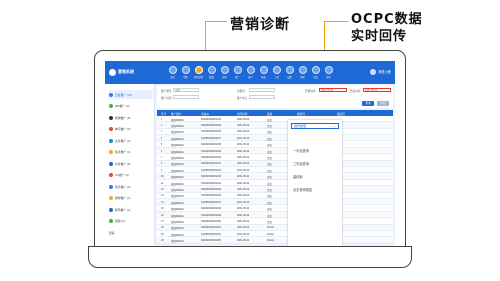 Image resolution: width=500 pixels, height=281 pixels. Describe the element at coordinates (131, 129) in the screenshot. I see `sidebar-item: 神马推广 (2)` at that location.